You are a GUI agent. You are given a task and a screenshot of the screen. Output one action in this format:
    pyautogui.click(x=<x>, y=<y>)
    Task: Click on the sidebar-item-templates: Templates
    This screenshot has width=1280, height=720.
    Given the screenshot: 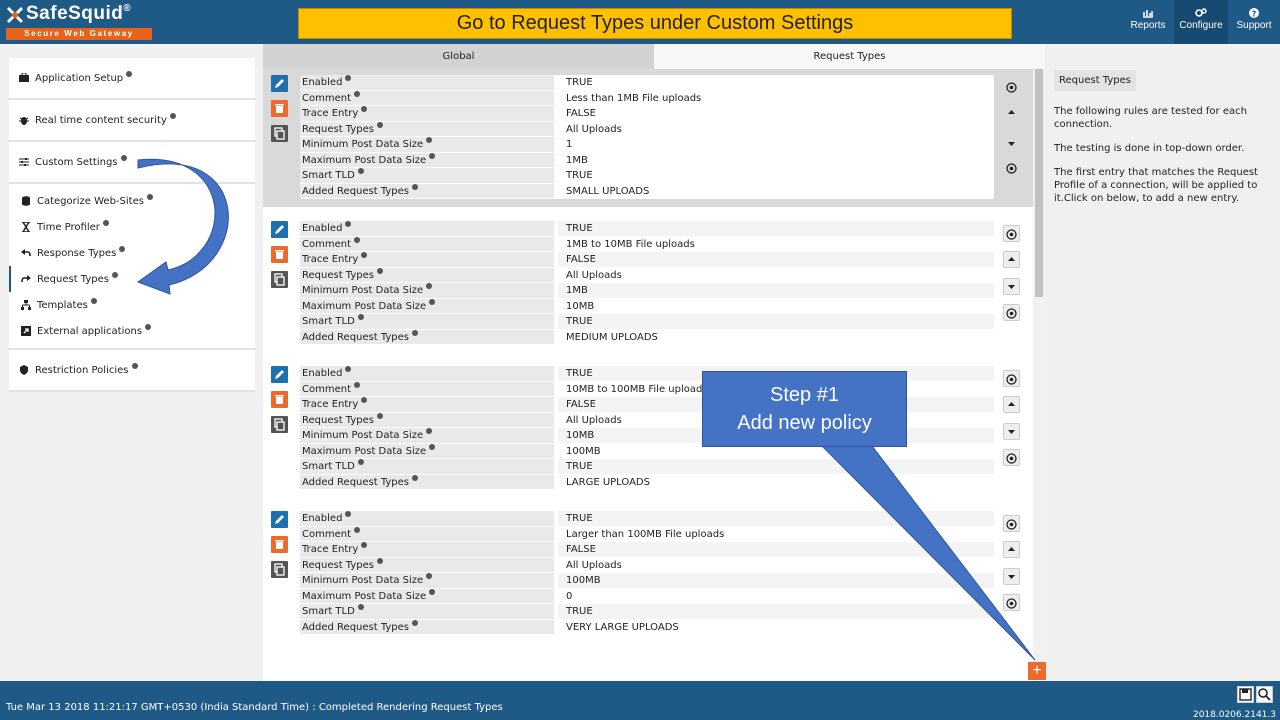 What is the action you would take?
    pyautogui.click(x=132, y=305)
    